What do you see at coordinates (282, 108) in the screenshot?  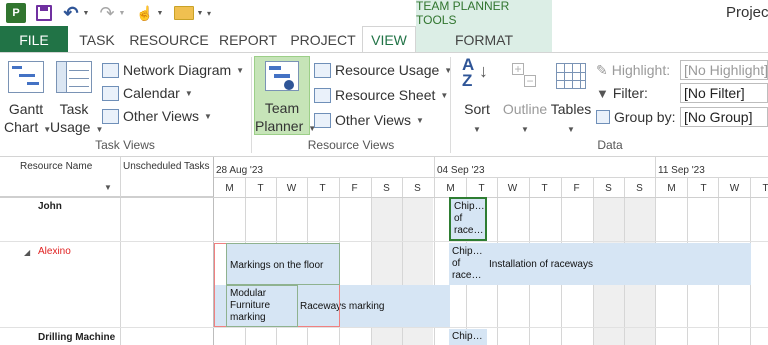 I see `team-planner-label-1: Team` at bounding box center [282, 108].